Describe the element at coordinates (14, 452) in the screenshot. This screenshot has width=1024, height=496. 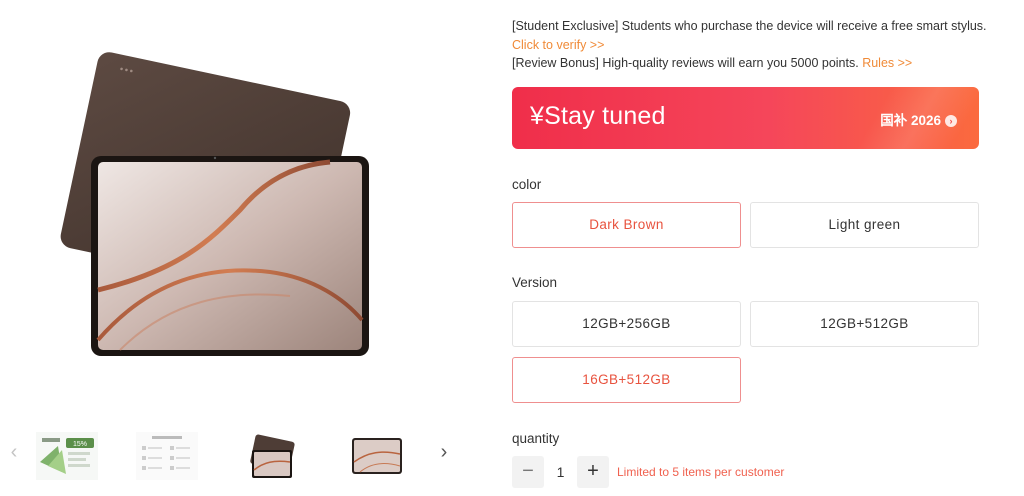
I see `chevron-left-icon: ‹` at that location.